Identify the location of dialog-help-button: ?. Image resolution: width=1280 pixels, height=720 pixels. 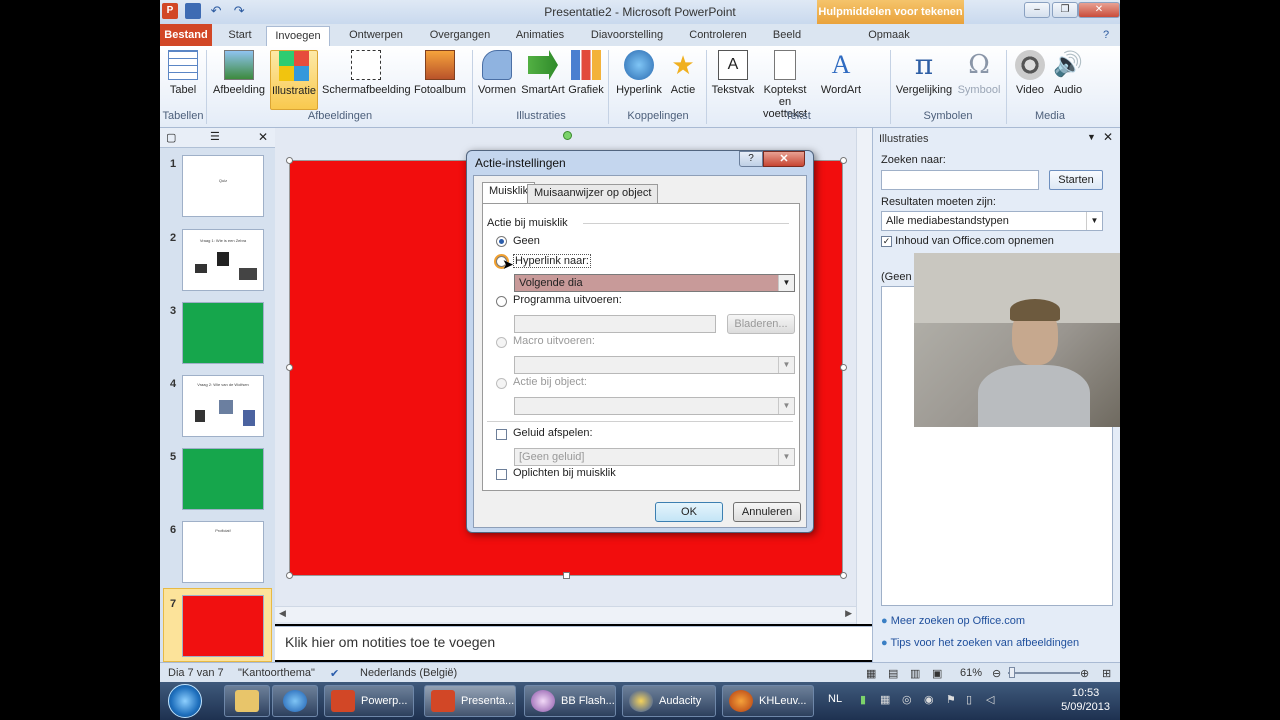
(751, 159).